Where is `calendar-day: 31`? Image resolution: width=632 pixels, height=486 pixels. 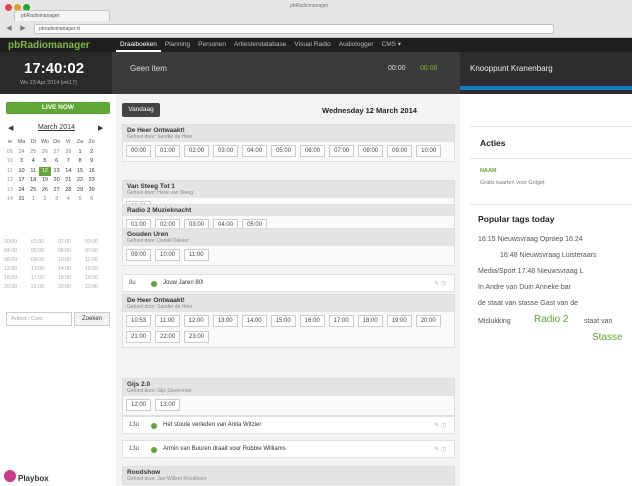
calendar-day: 31 is located at coordinates (22, 200).